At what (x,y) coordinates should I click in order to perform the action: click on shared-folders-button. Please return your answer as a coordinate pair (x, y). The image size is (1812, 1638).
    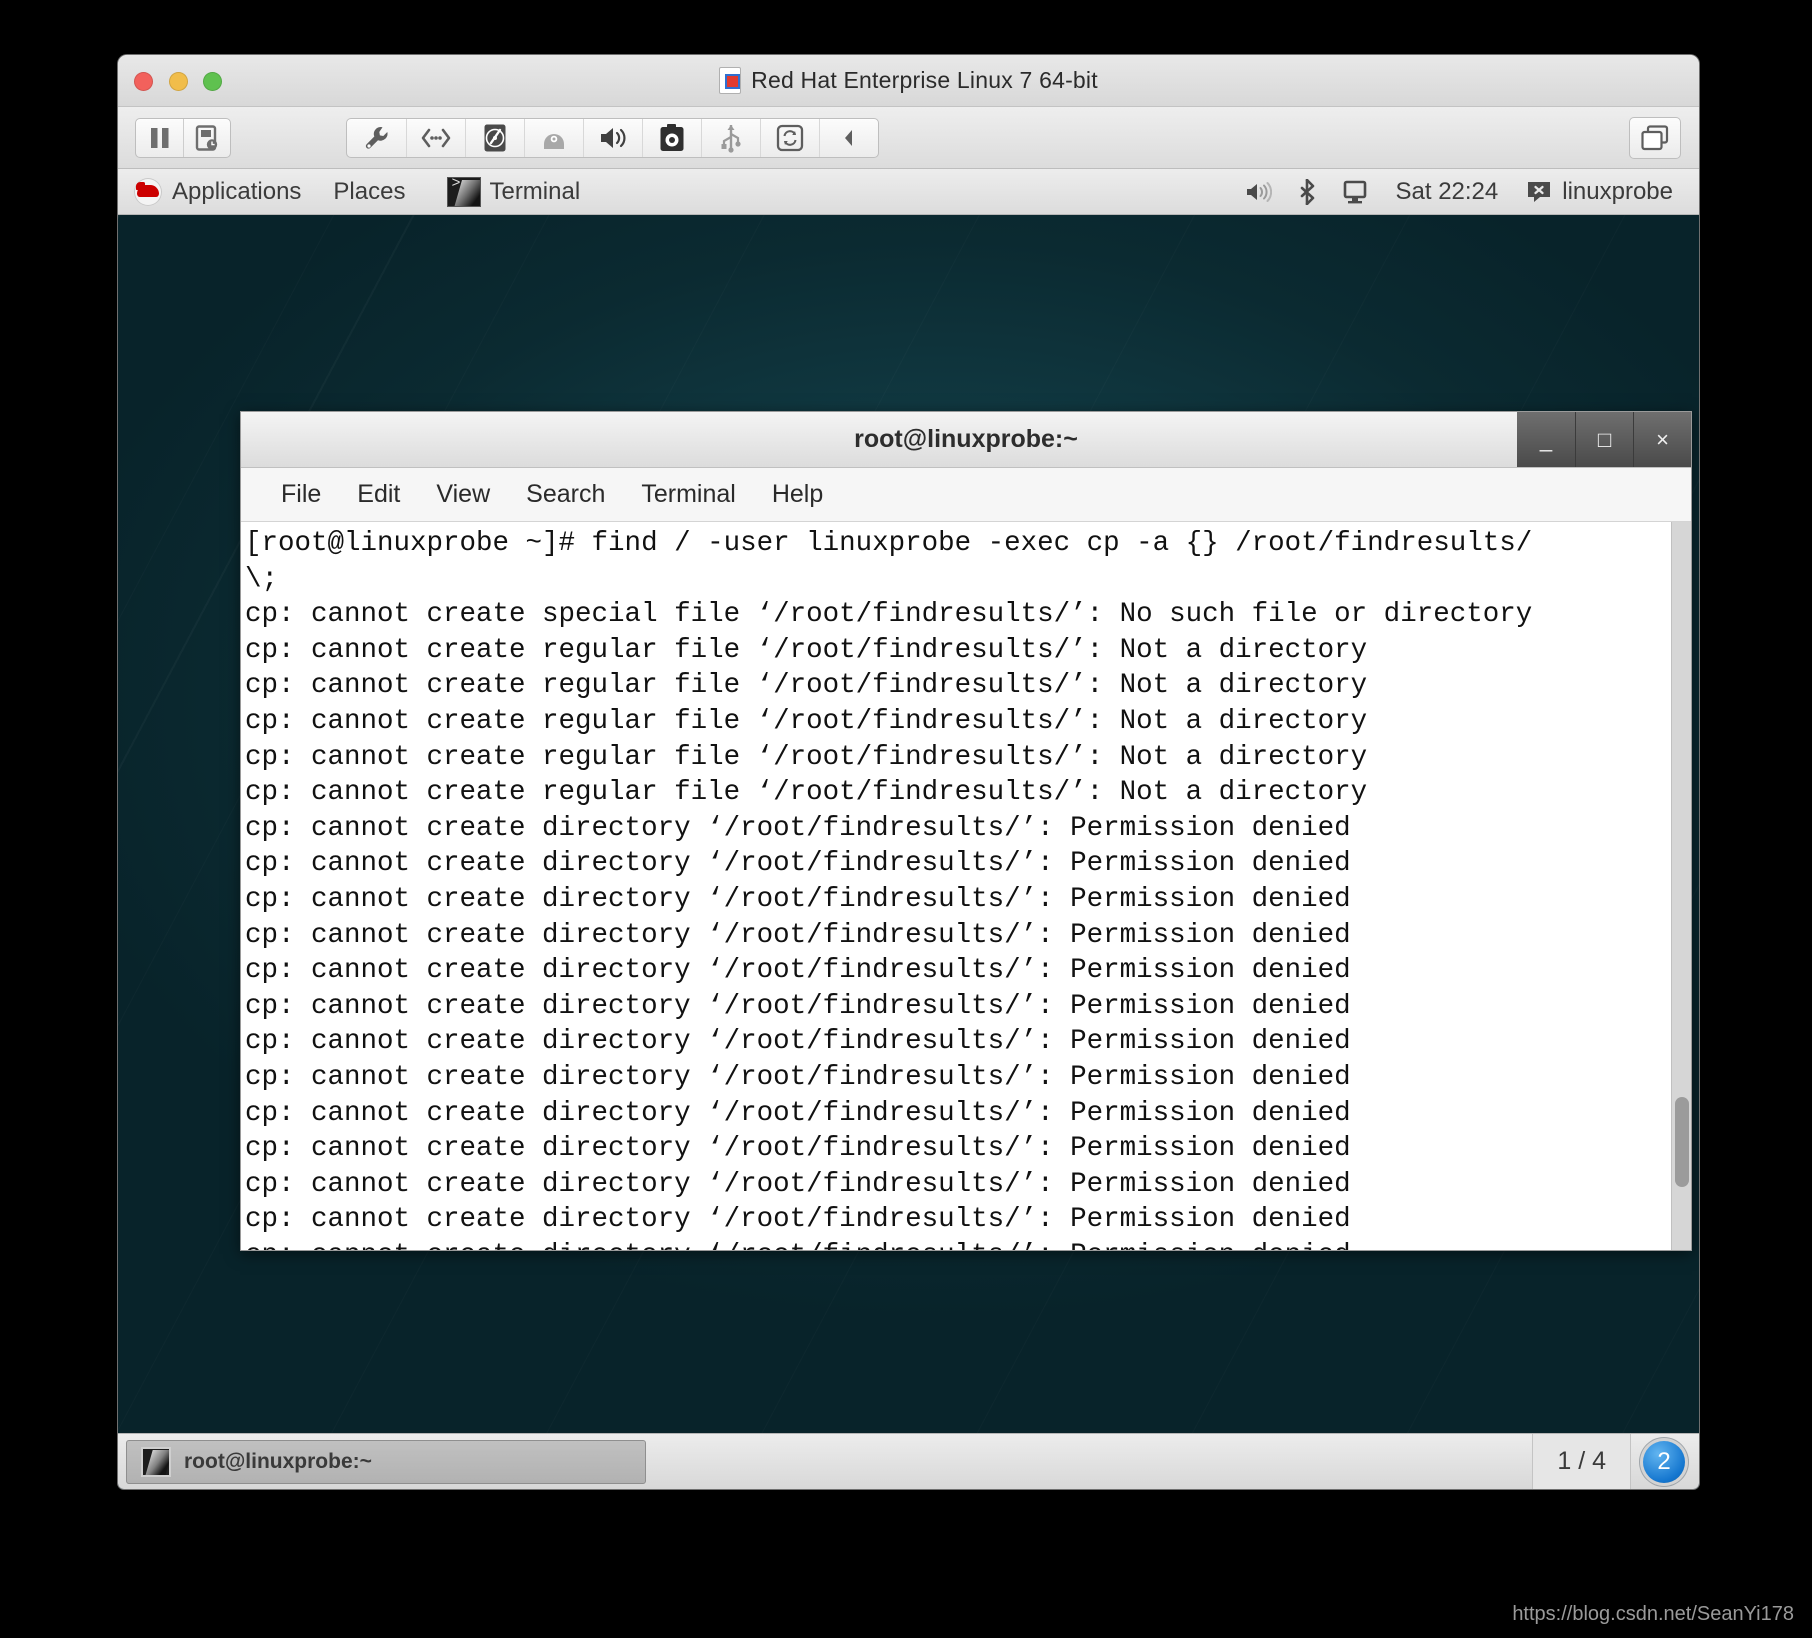
    Looking at the image, I should click on (789, 137).